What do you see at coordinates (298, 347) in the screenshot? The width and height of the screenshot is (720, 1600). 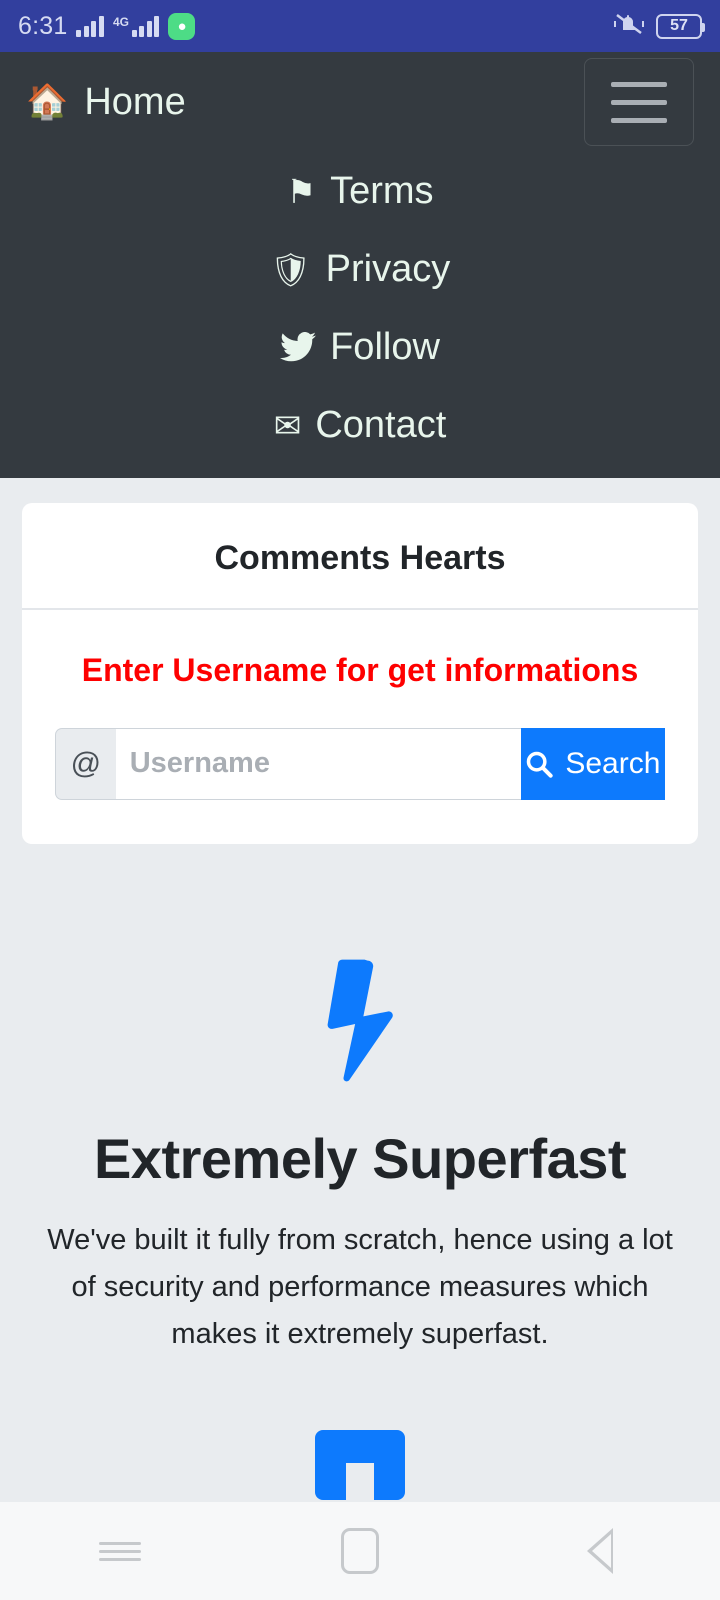 I see `twitter-bird-icon` at bounding box center [298, 347].